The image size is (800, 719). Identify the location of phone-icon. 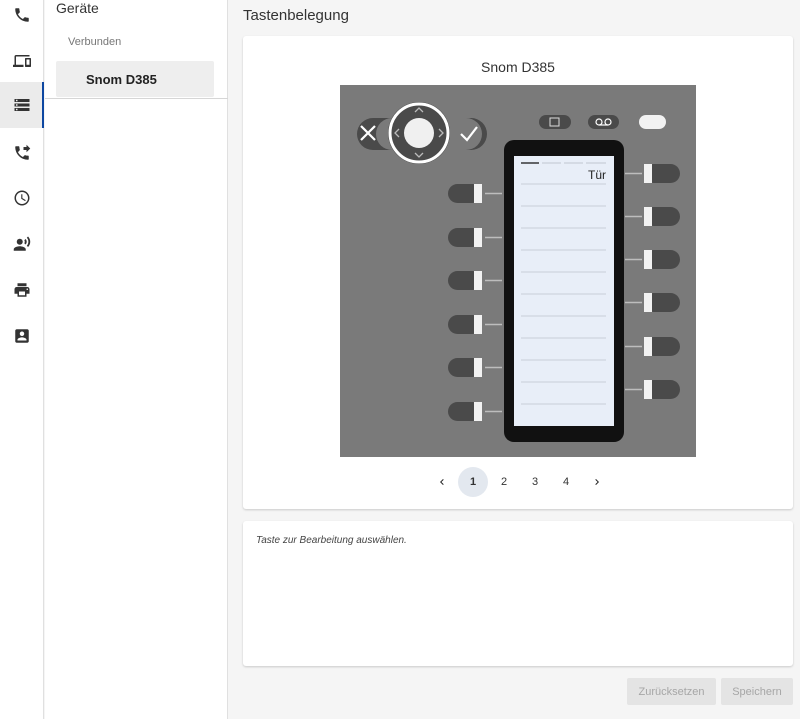
(22, 15).